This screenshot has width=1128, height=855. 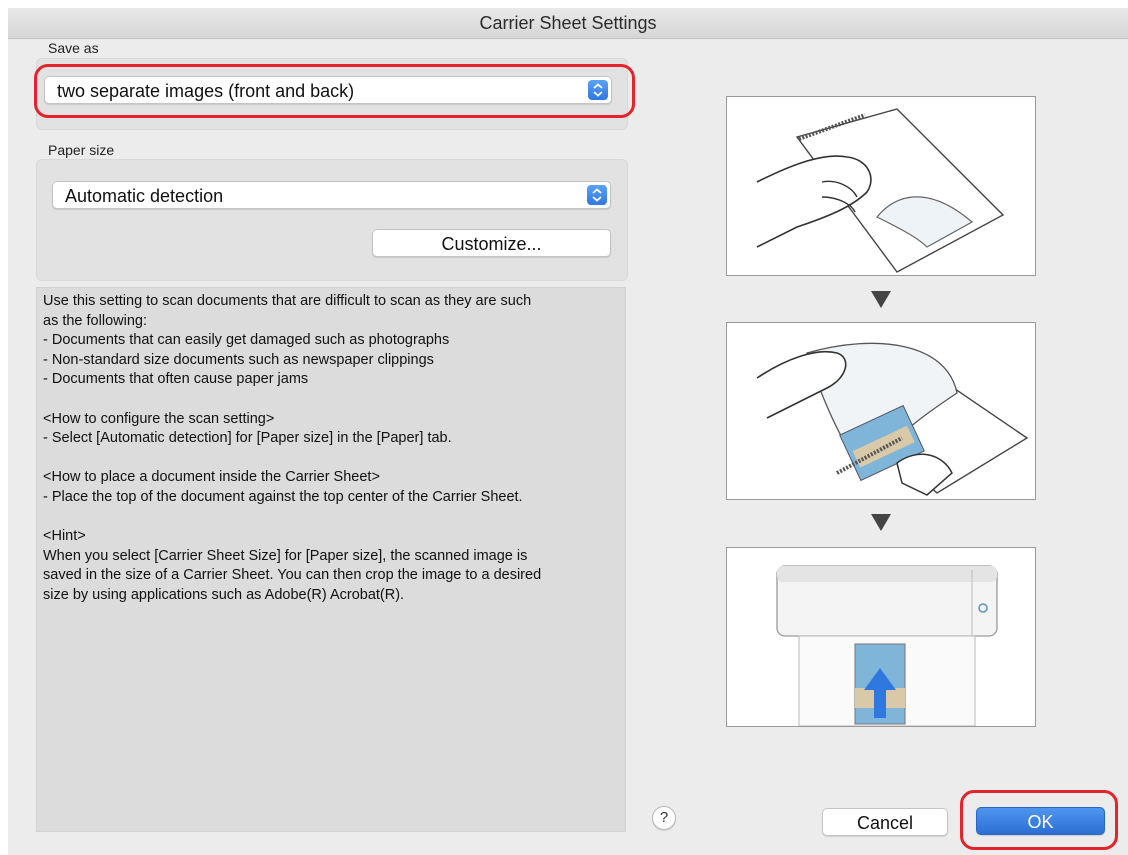 What do you see at coordinates (887, 646) in the screenshot?
I see `scanner-feed-icon` at bounding box center [887, 646].